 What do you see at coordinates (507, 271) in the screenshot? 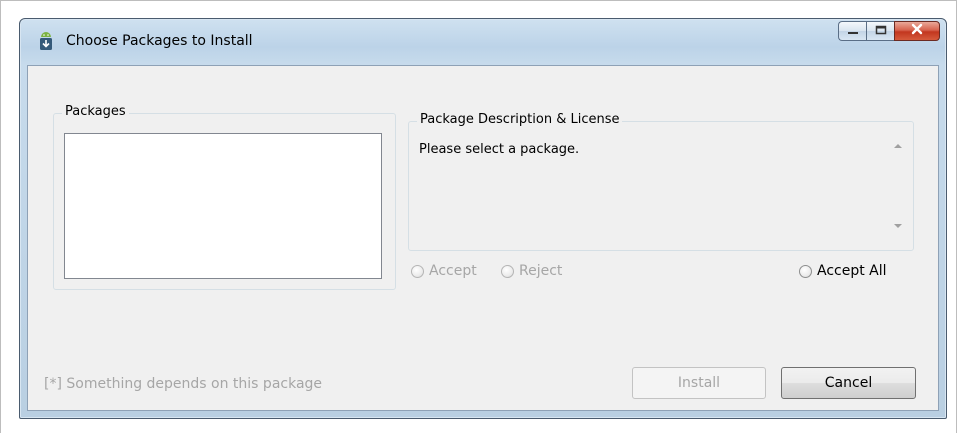
I see `reject-radio-icon` at bounding box center [507, 271].